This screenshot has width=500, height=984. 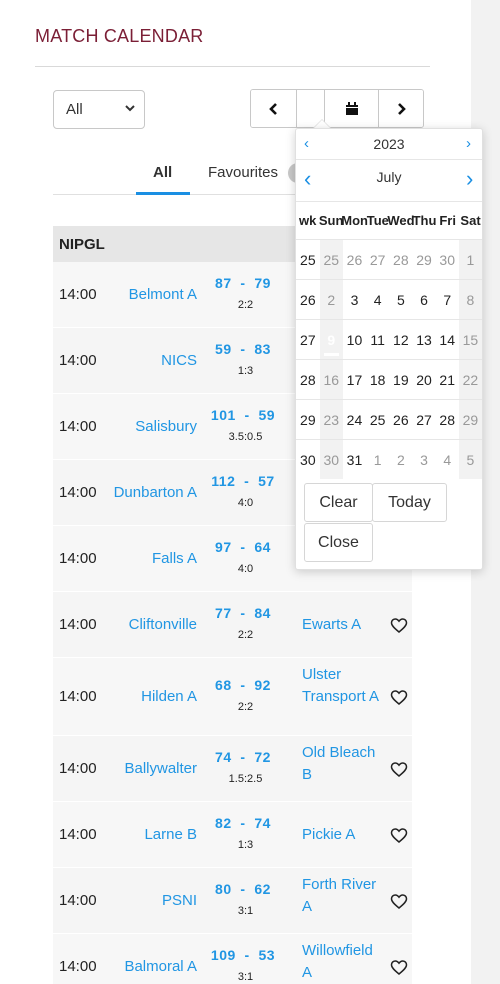 What do you see at coordinates (423, 339) in the screenshot?
I see `day-cell: 13` at bounding box center [423, 339].